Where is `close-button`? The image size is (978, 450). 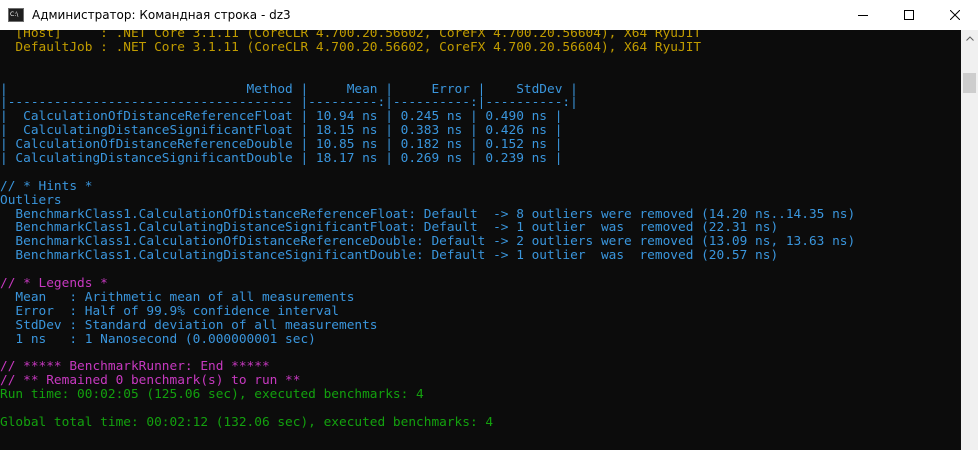
close-button is located at coordinates (955, 15).